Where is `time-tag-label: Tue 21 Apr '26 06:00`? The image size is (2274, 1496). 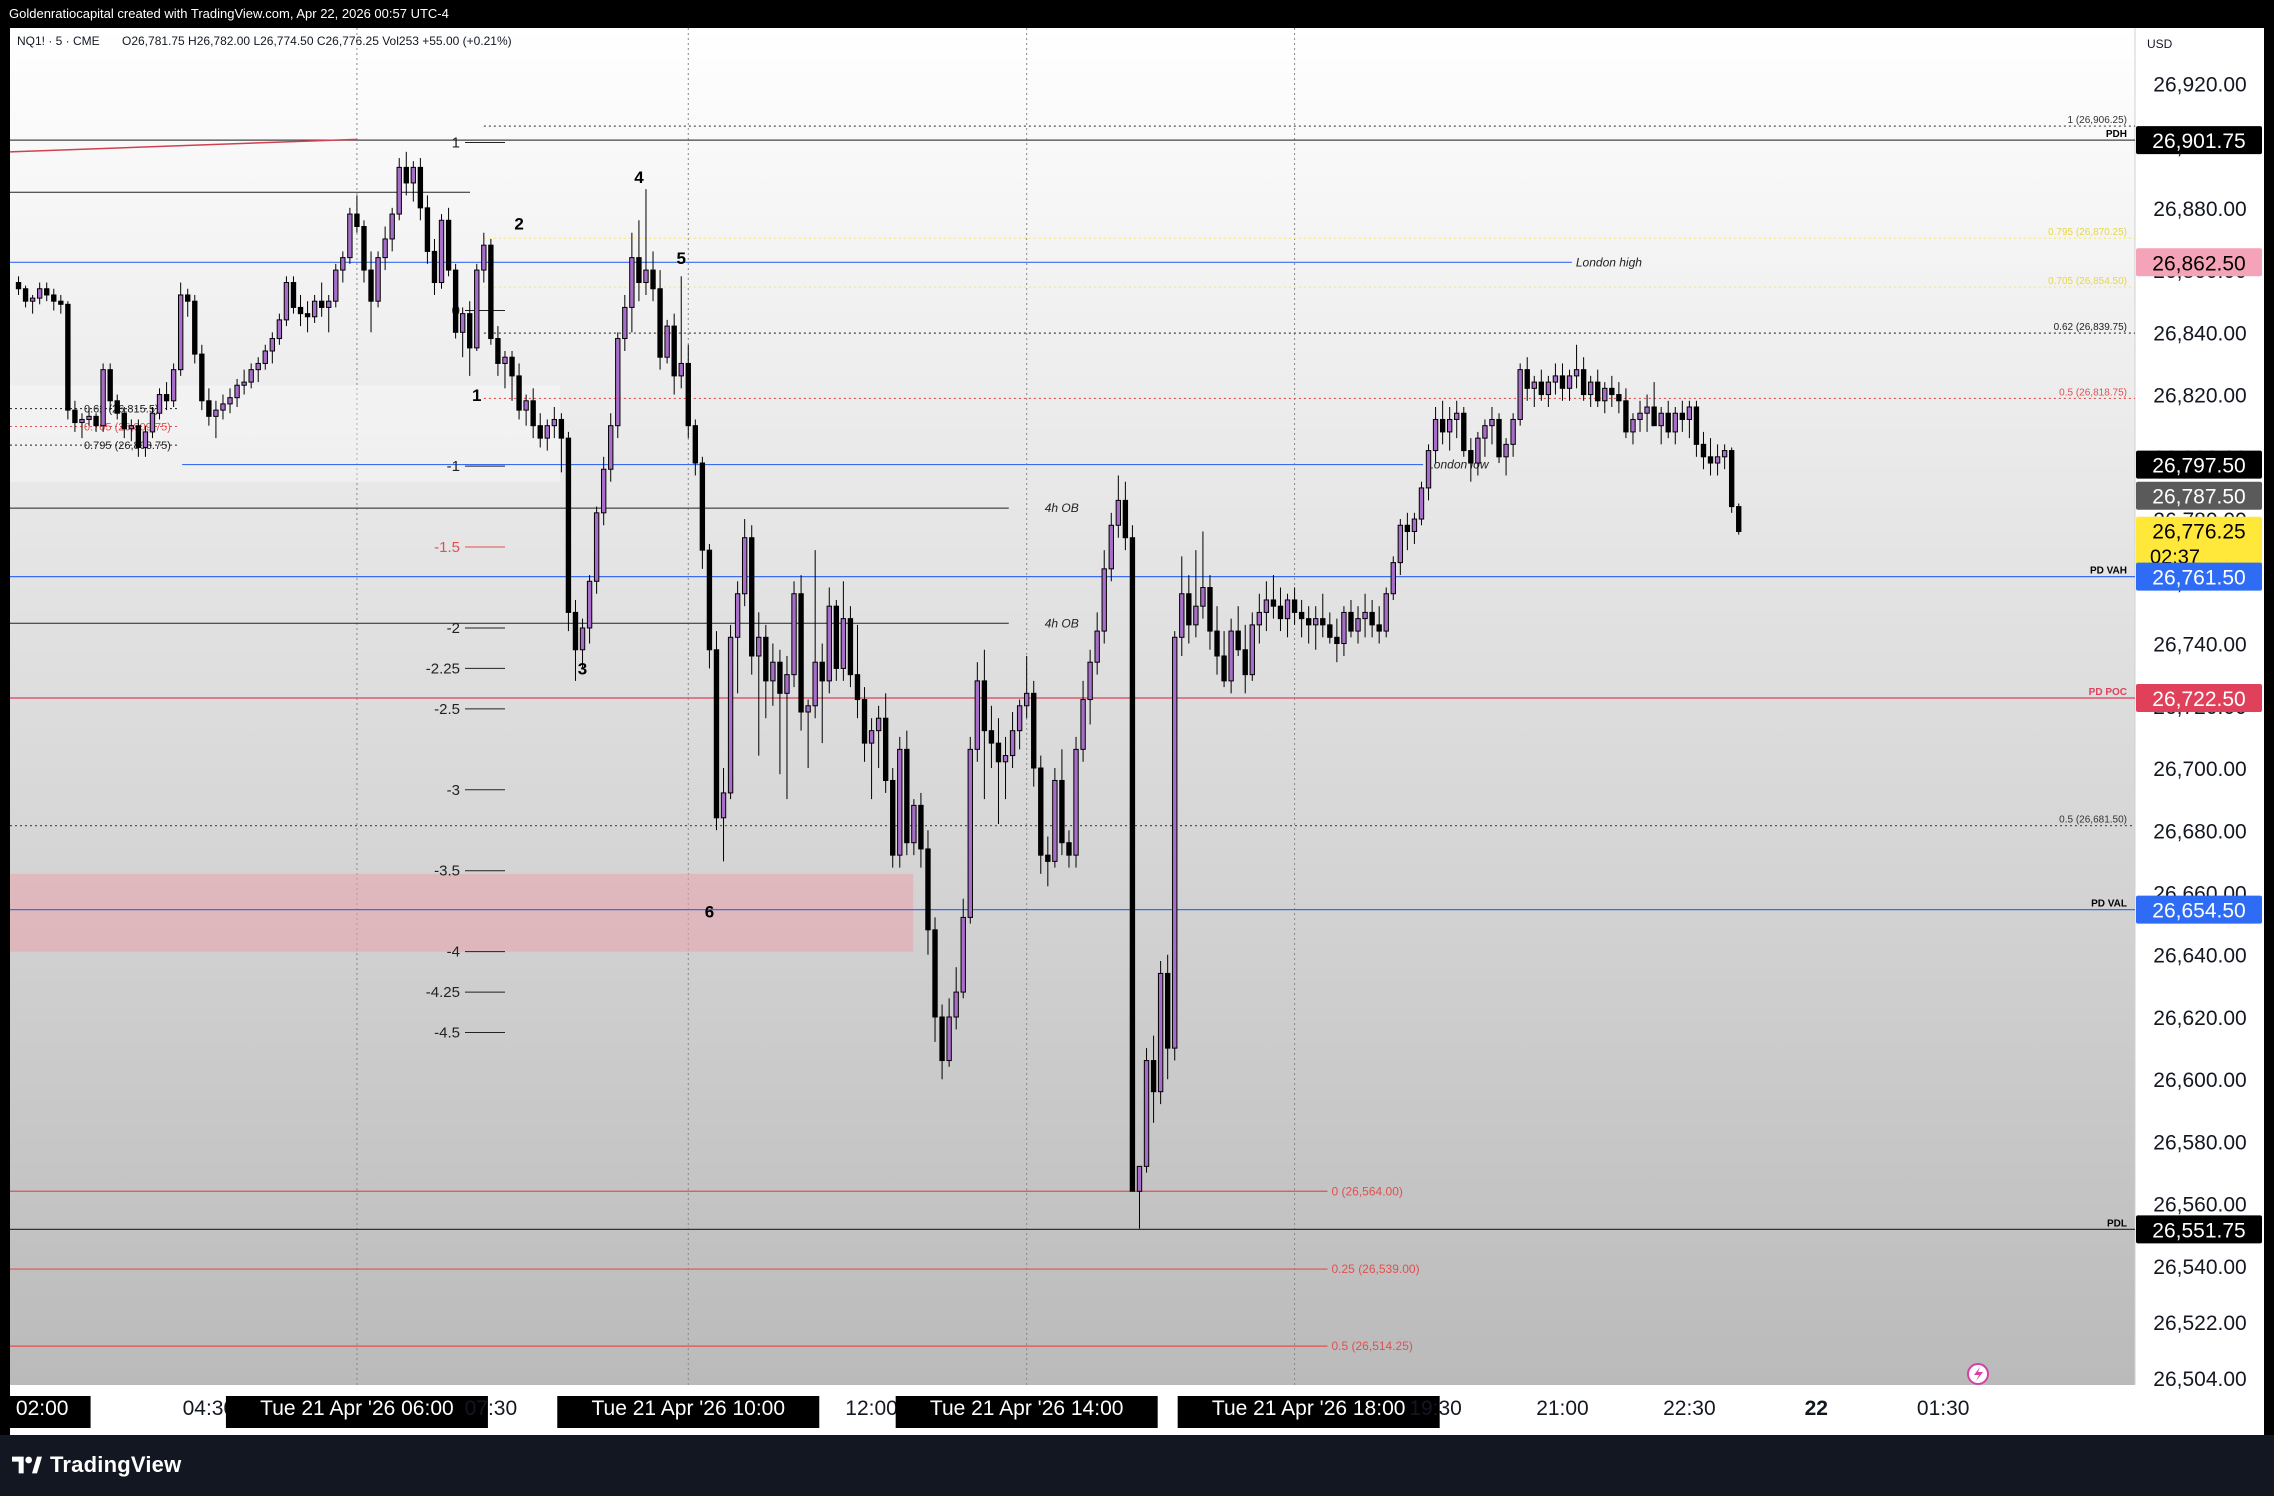
time-tag-label: Tue 21 Apr '26 06:00 is located at coordinates (357, 1408).